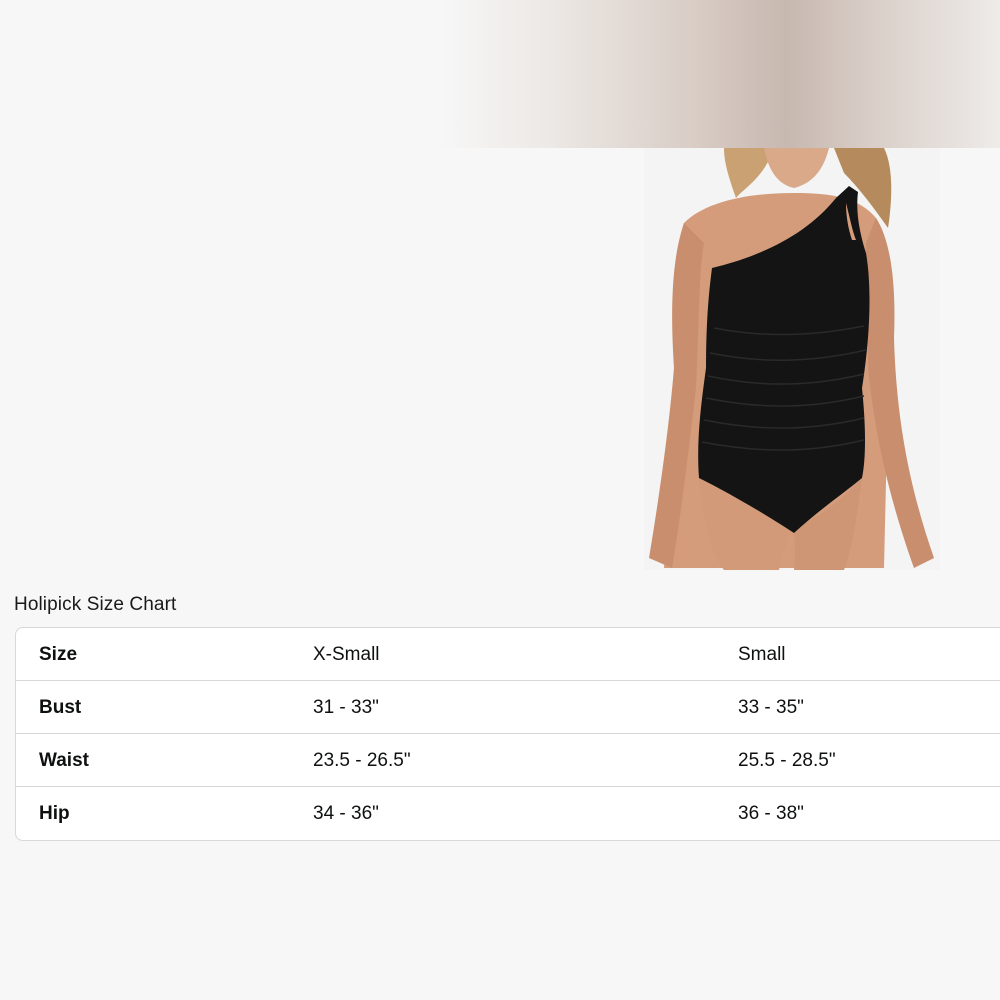  What do you see at coordinates (346, 813) in the screenshot?
I see `table-cell: 34 - 36"` at bounding box center [346, 813].